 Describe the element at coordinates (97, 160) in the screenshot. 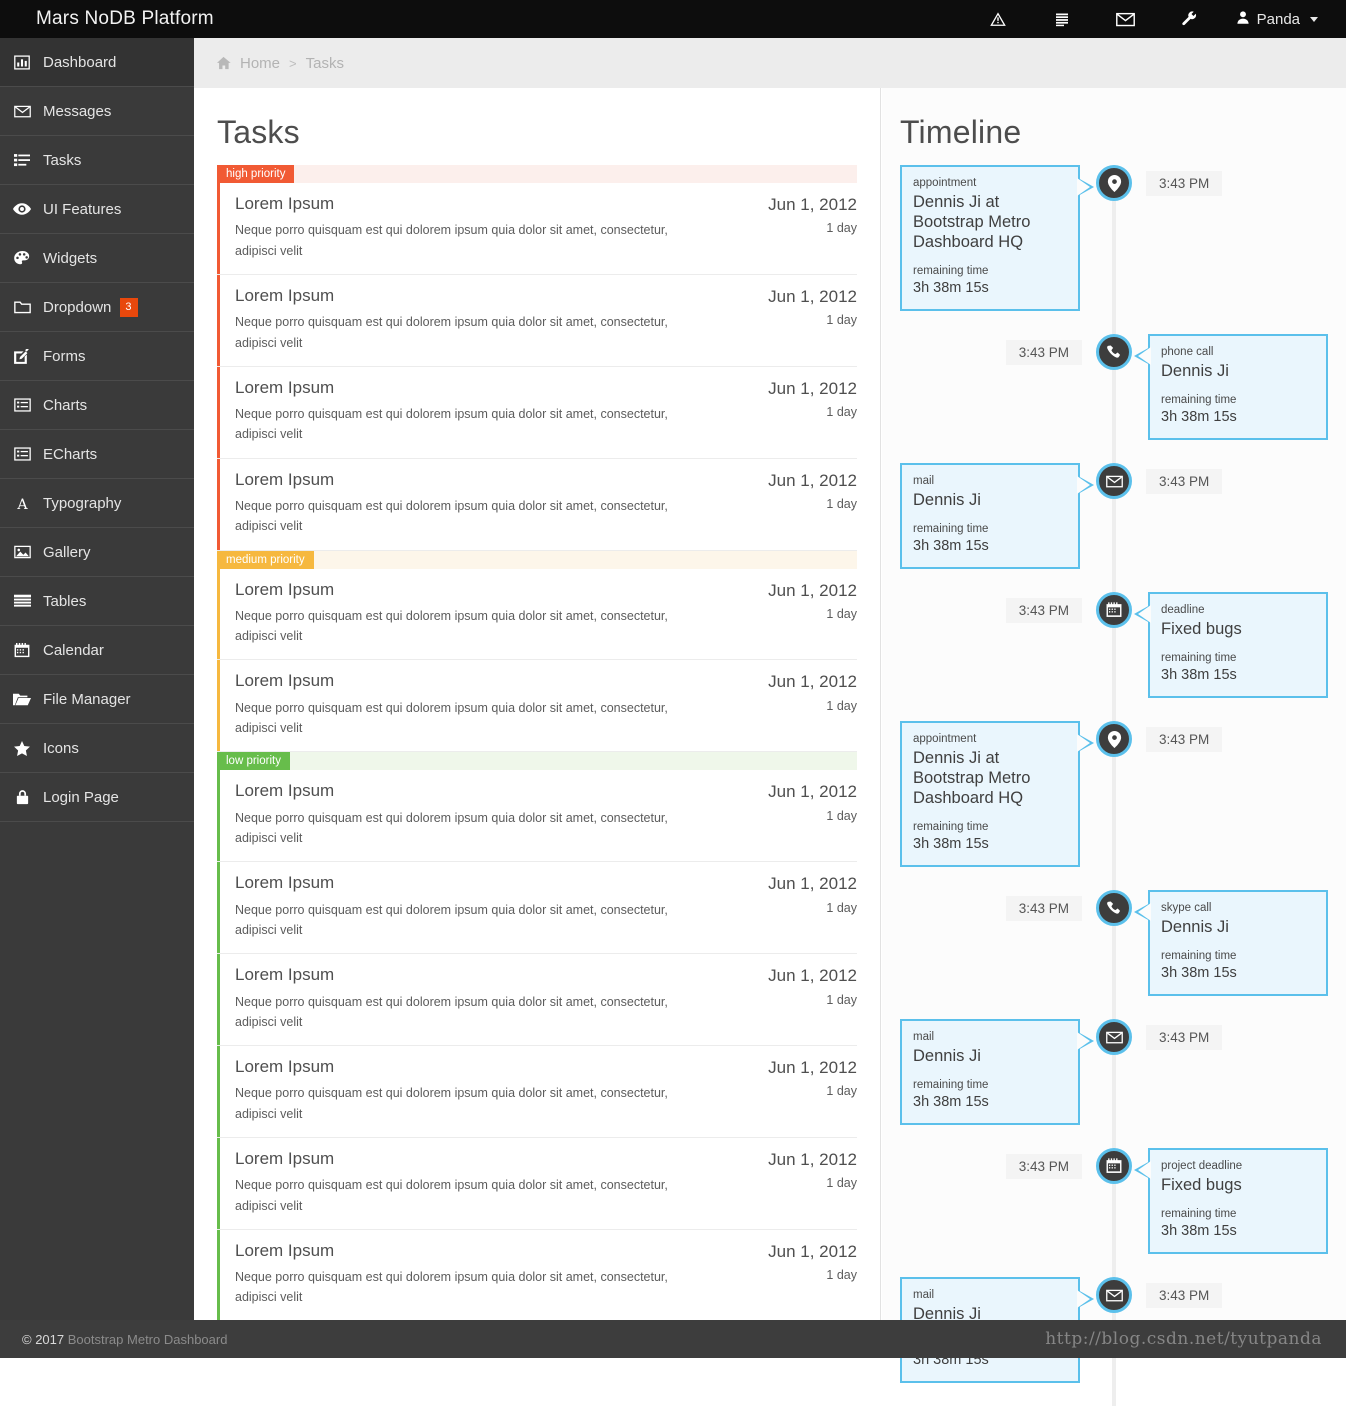

I see `sidebar-item-tasks: Tasks` at that location.